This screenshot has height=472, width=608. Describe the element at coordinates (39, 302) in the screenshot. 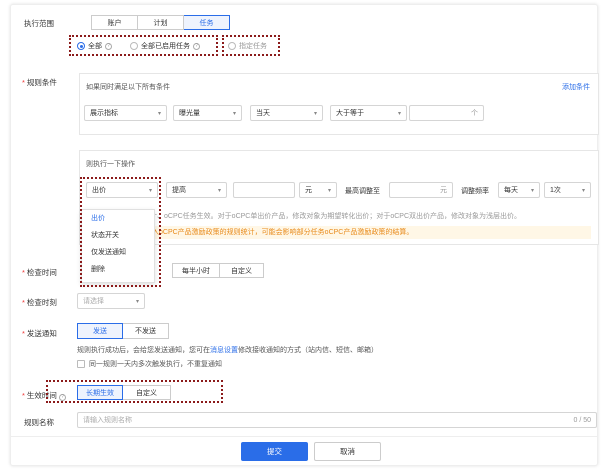

I see `check-moment-label: * 检查时刻` at that location.